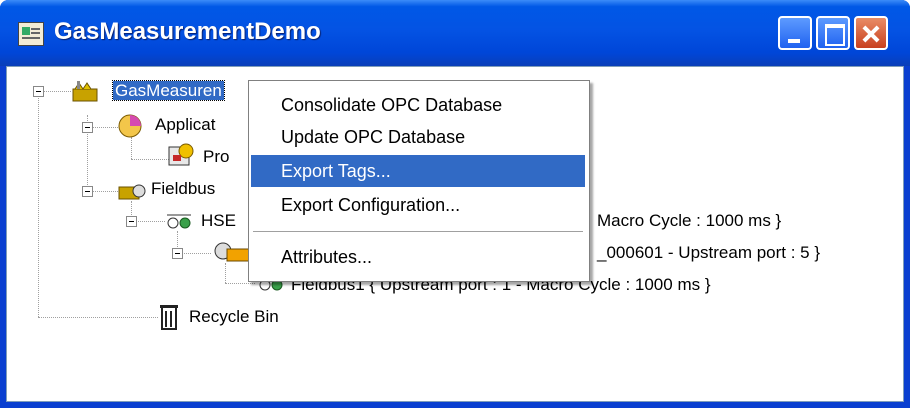 The image size is (910, 408). Describe the element at coordinates (131, 221) in the screenshot. I see `collapse-hse-toggle` at that location.